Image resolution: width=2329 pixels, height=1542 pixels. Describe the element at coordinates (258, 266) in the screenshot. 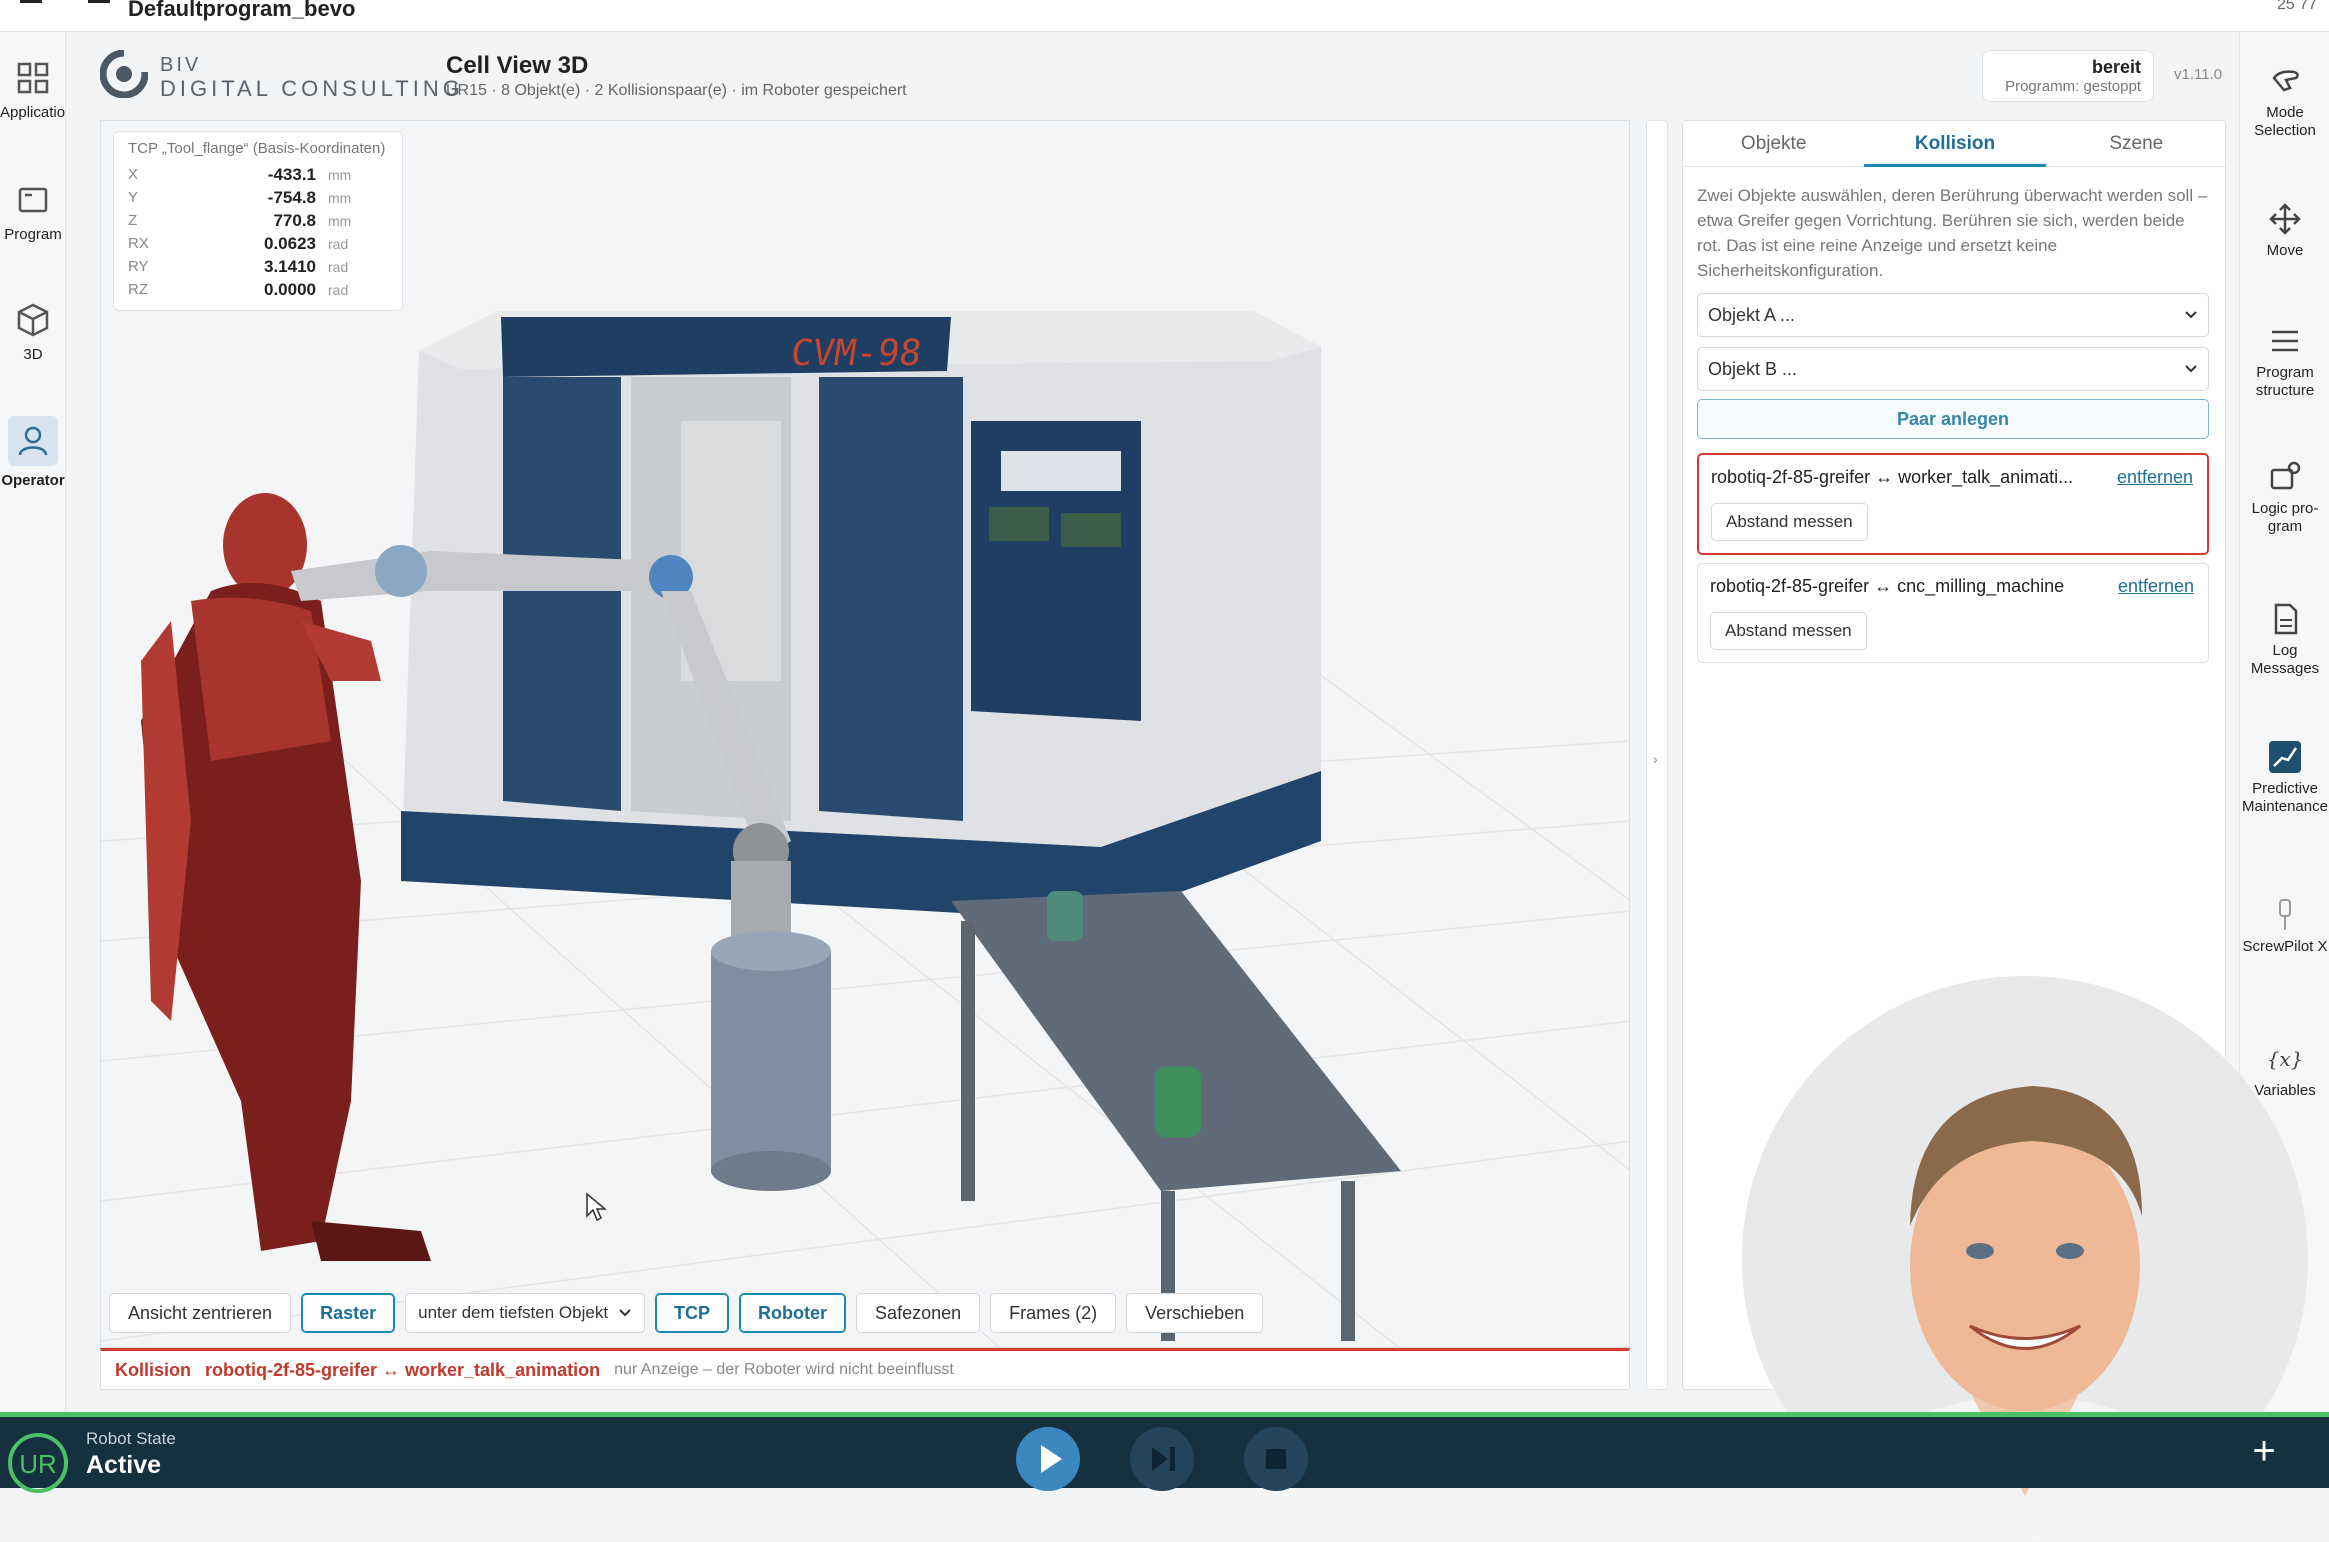

I see `tcp-row: RY 3.1410 rad` at that location.